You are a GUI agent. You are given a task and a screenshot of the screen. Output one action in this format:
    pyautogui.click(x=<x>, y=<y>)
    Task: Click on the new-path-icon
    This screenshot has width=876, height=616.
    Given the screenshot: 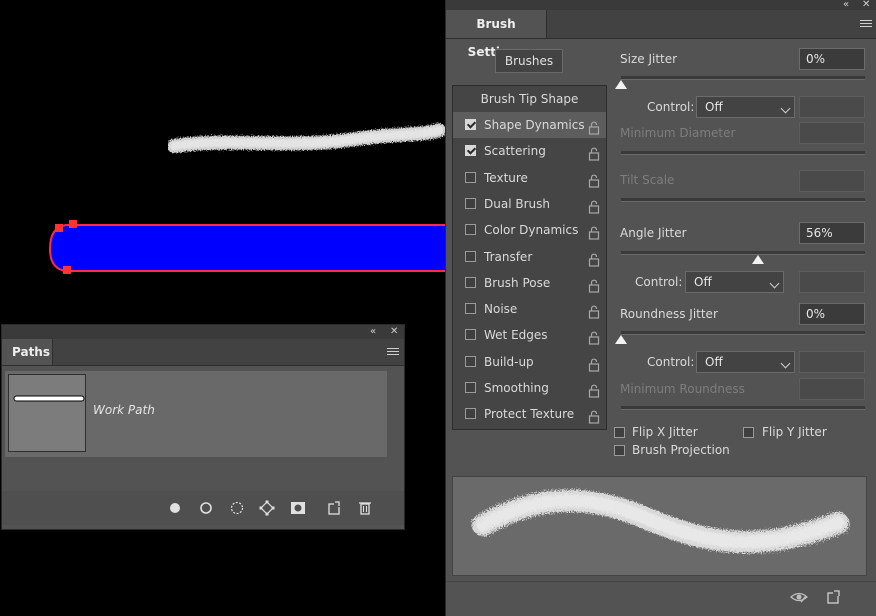 What is the action you would take?
    pyautogui.click(x=334, y=508)
    